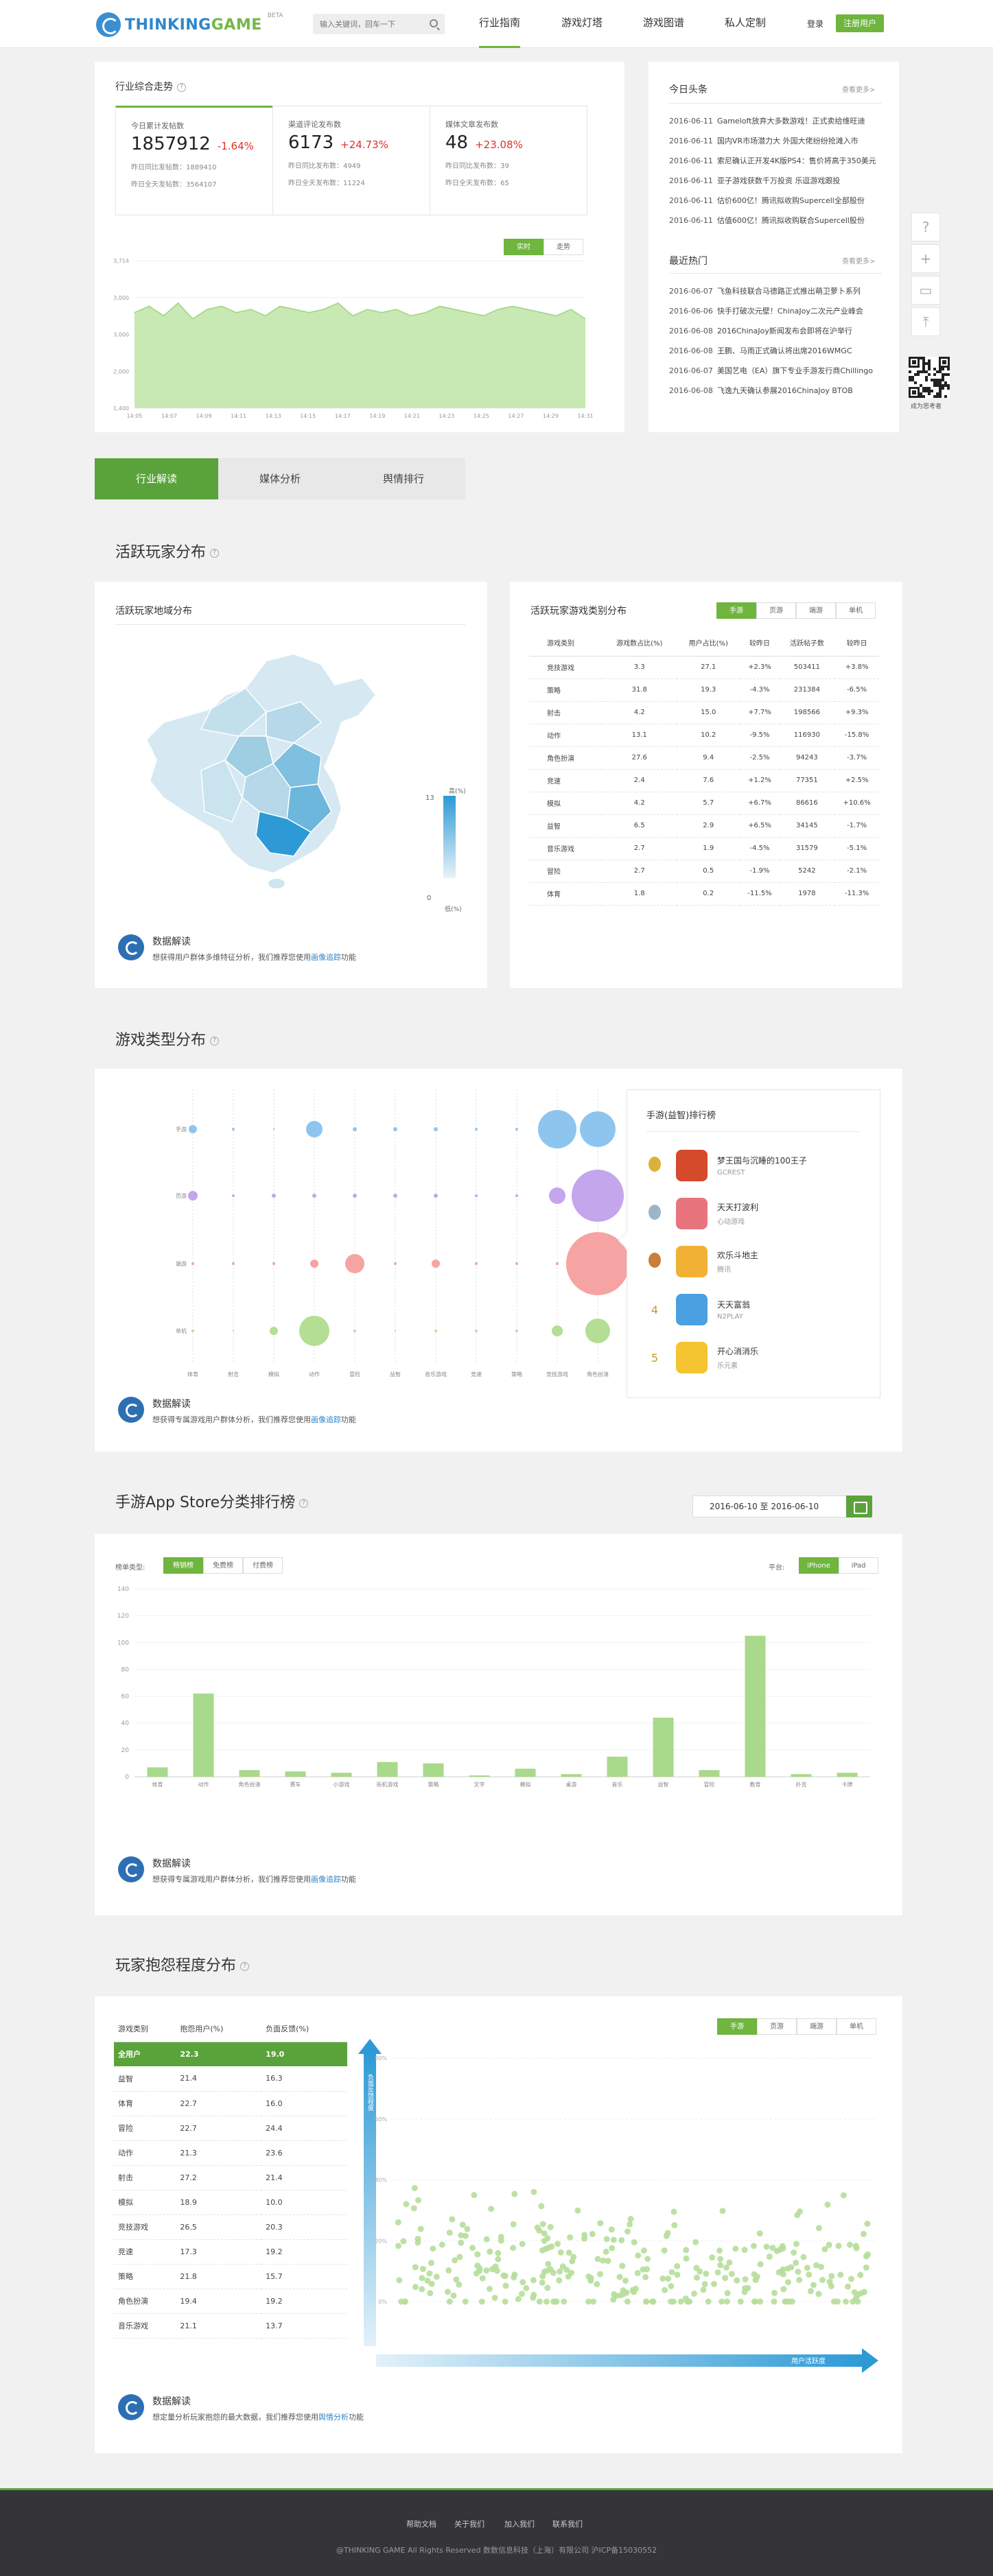 The image size is (993, 2576). Describe the element at coordinates (368, 24) in the screenshot. I see `search-input` at that location.